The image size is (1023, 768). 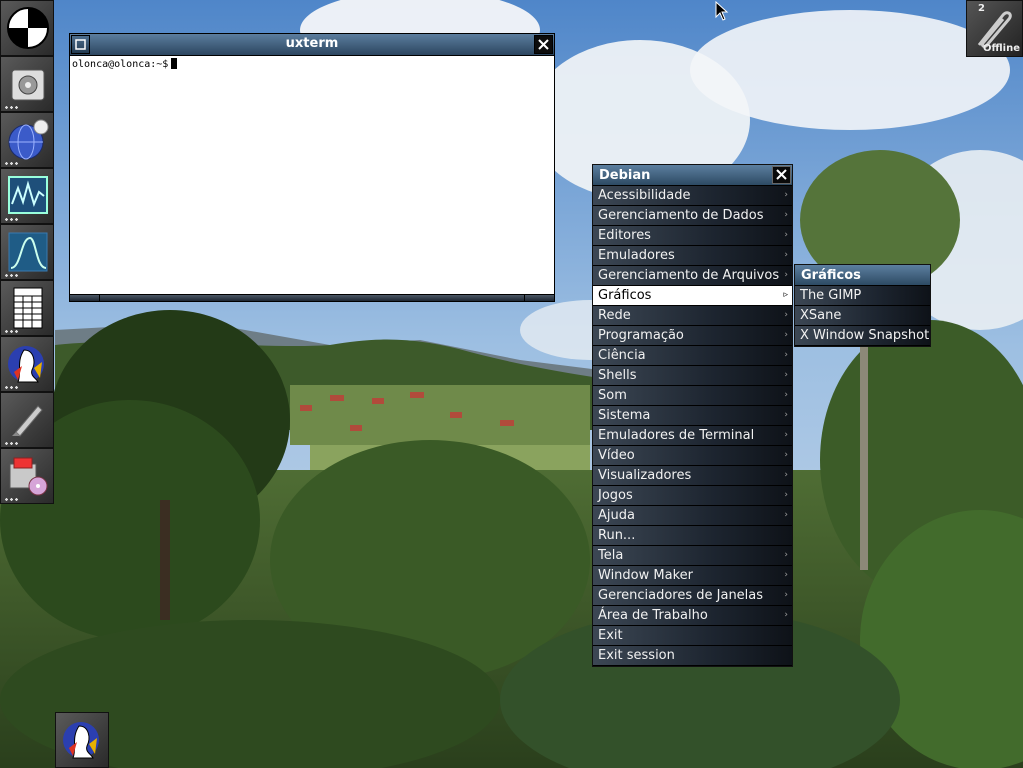 What do you see at coordinates (615, 495) in the screenshot?
I see `menu-item-label: Jogos` at bounding box center [615, 495].